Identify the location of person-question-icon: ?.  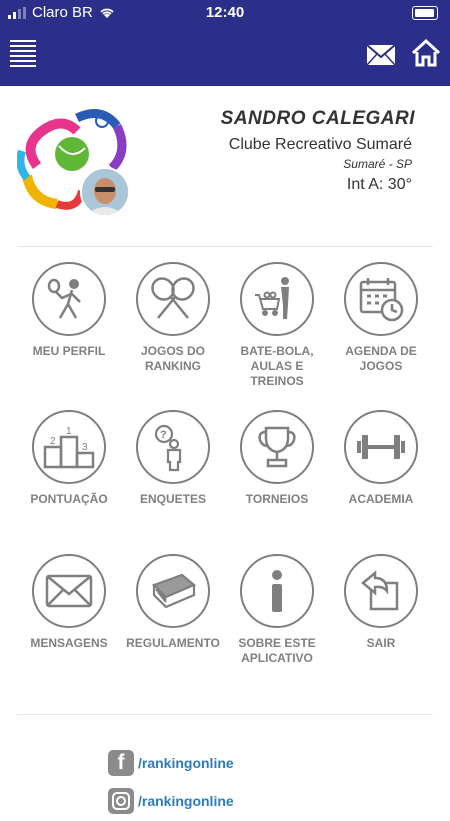
(168, 448).